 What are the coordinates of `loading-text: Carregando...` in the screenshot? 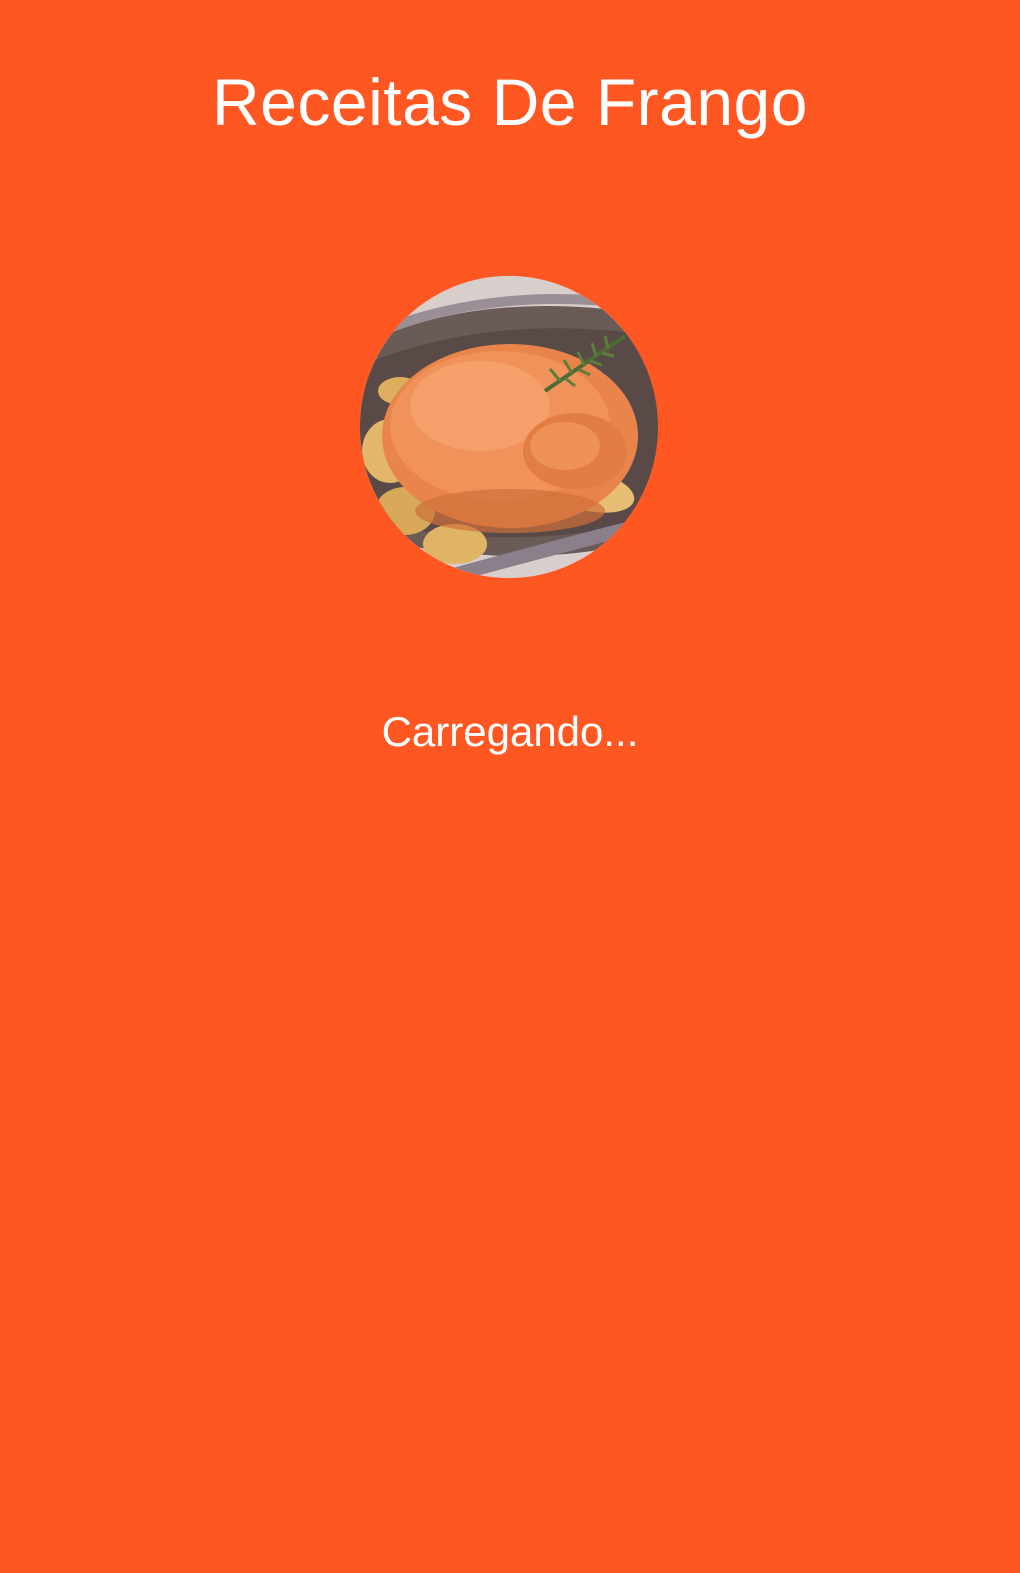 It's located at (510, 731).